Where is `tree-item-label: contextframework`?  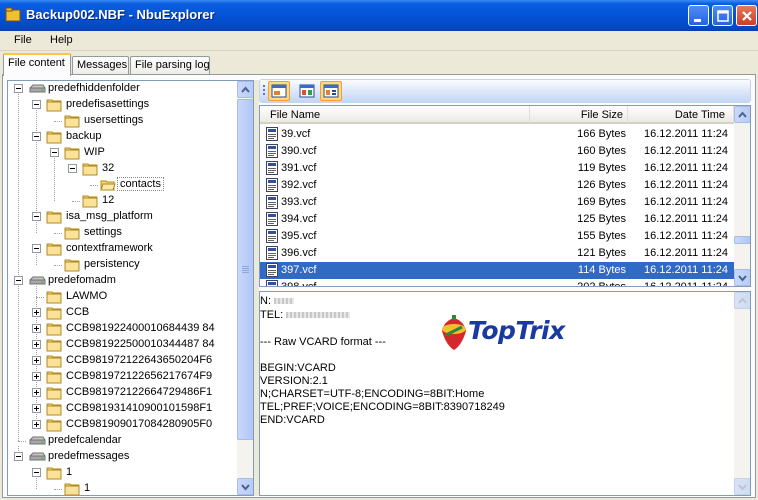 tree-item-label: contextframework is located at coordinates (109, 248).